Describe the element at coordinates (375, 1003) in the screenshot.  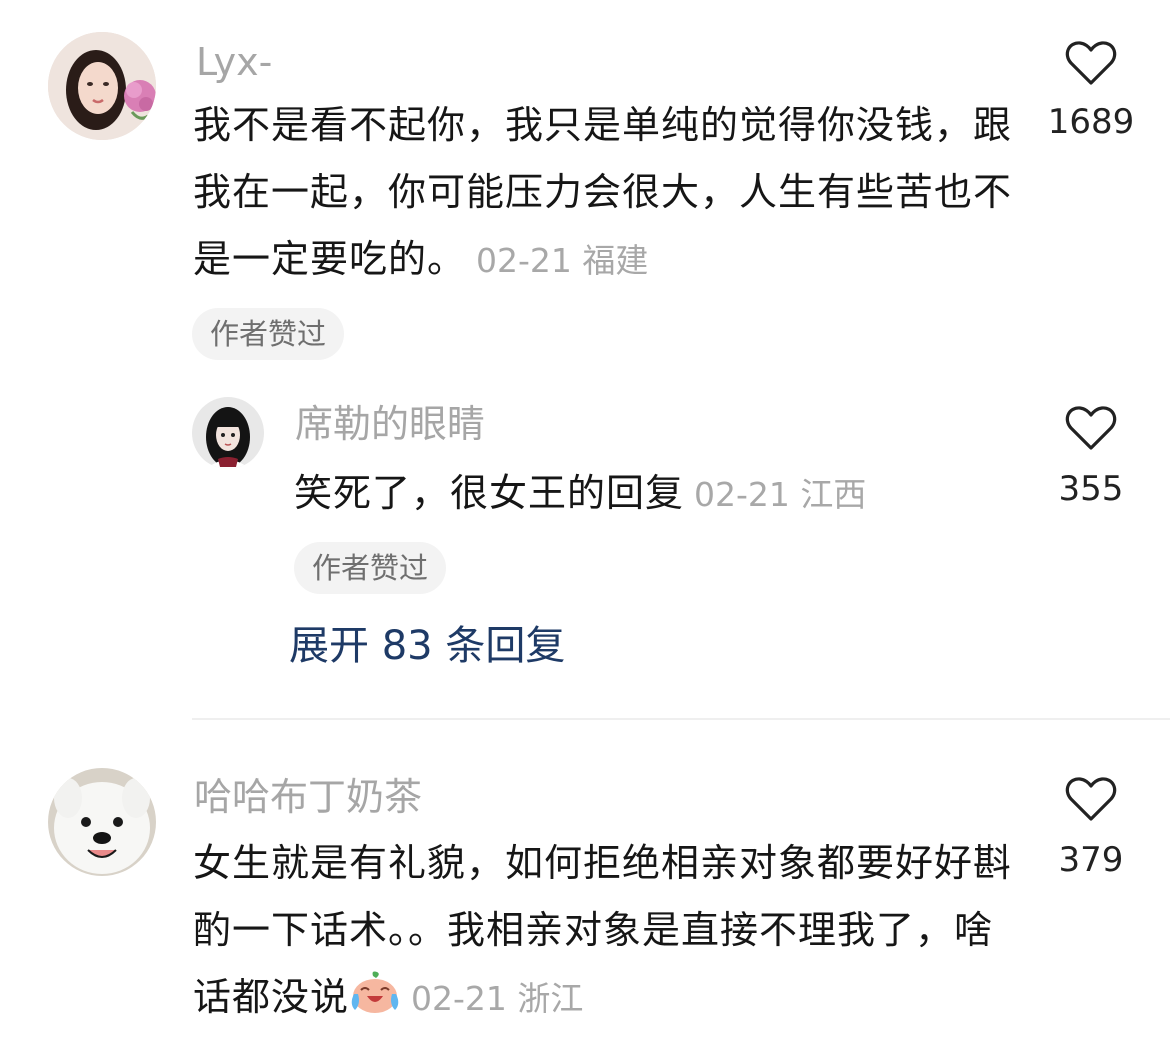
I see `crying-laughing-emoji-icon` at that location.